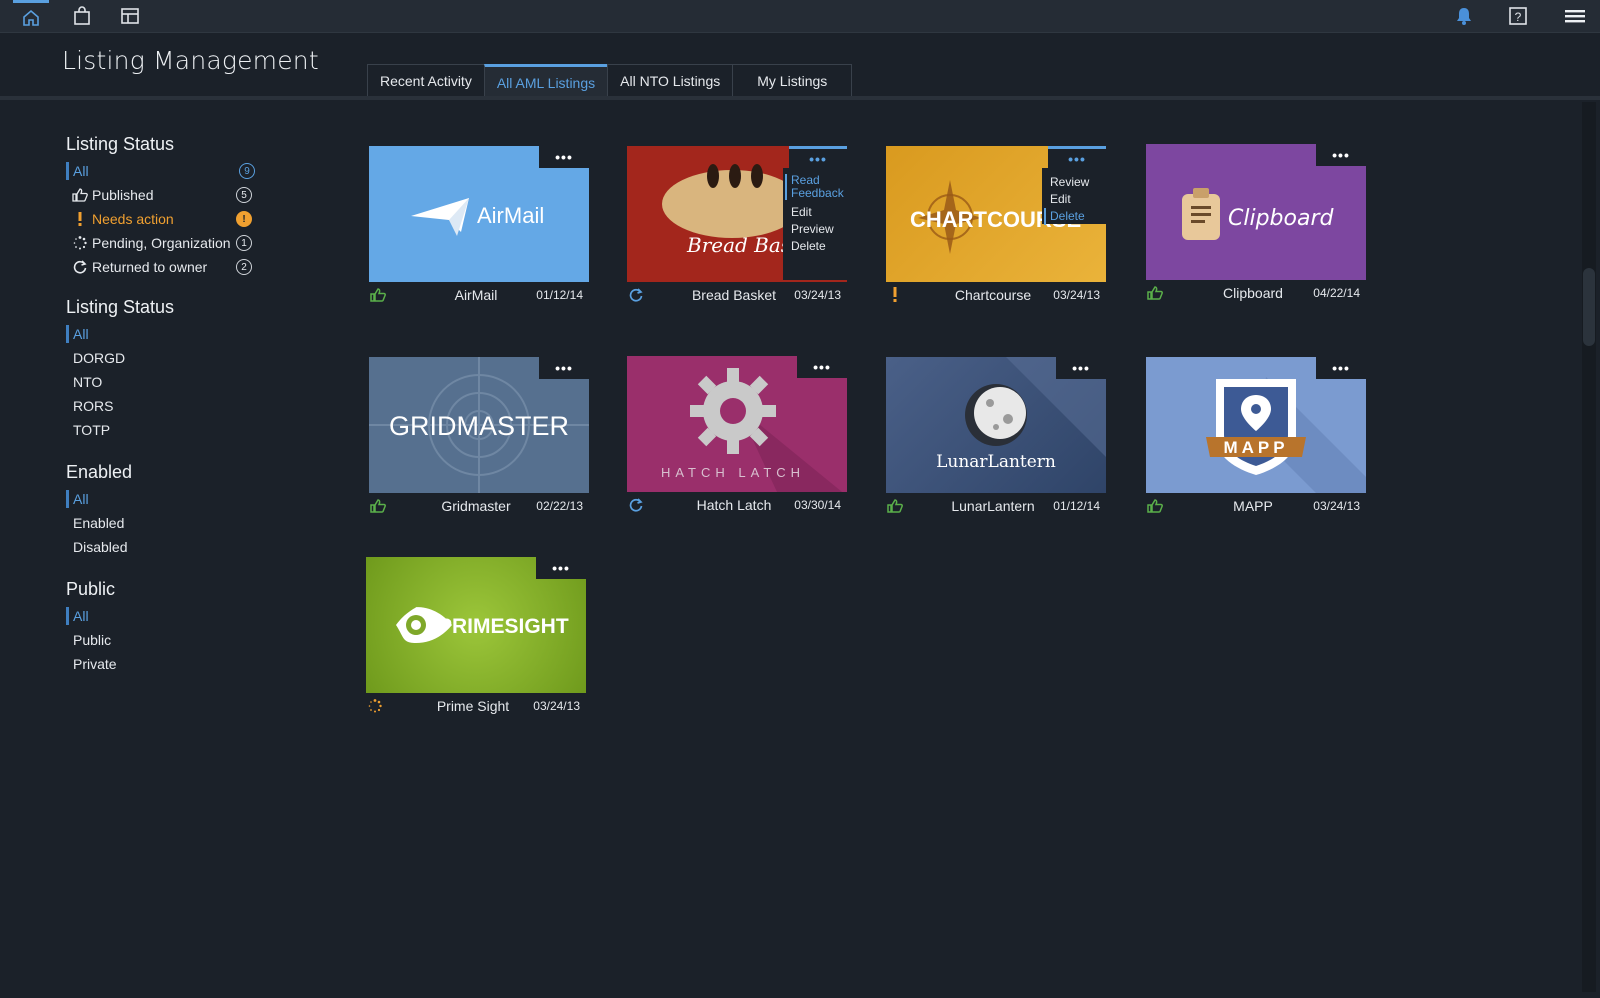 This screenshot has width=1600, height=998. I want to click on listing-thumbnail: GRIDMASTER •••, so click(479, 425).